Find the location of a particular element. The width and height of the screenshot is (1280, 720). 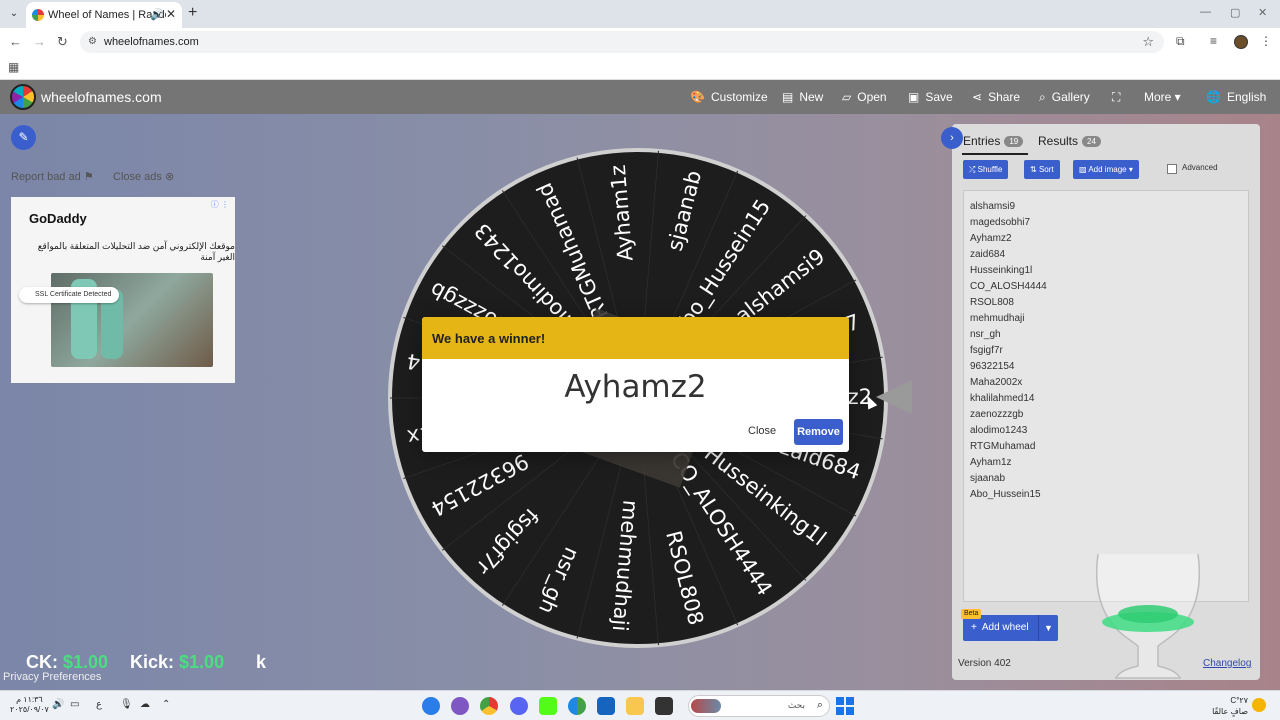

privacy-preferences-link: Privacy Preferences is located at coordinates (52, 677).